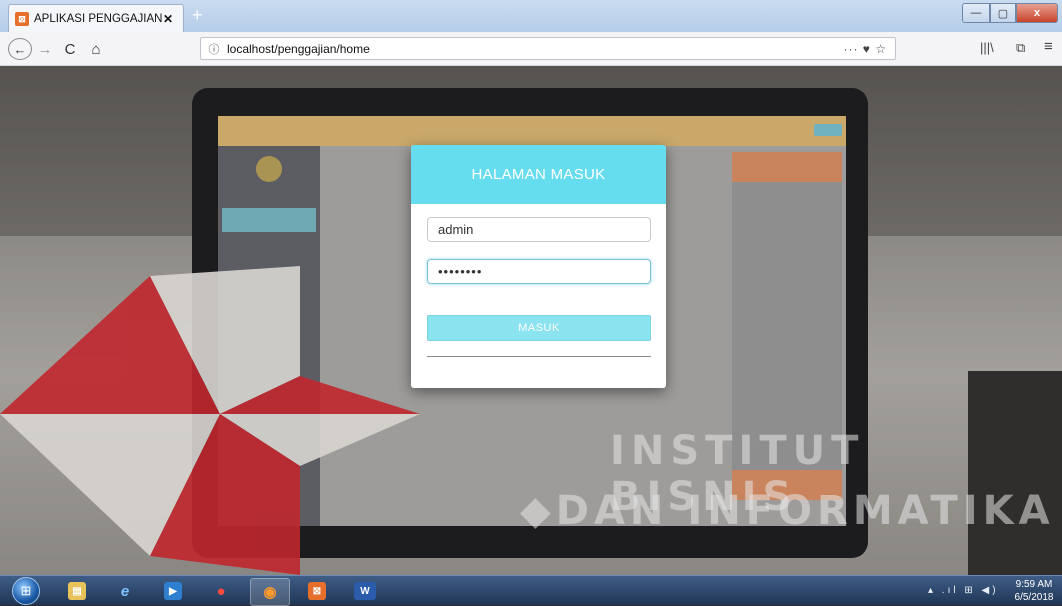 The width and height of the screenshot is (1062, 606). Describe the element at coordinates (1037, 13) in the screenshot. I see `close-window-button: x` at that location.